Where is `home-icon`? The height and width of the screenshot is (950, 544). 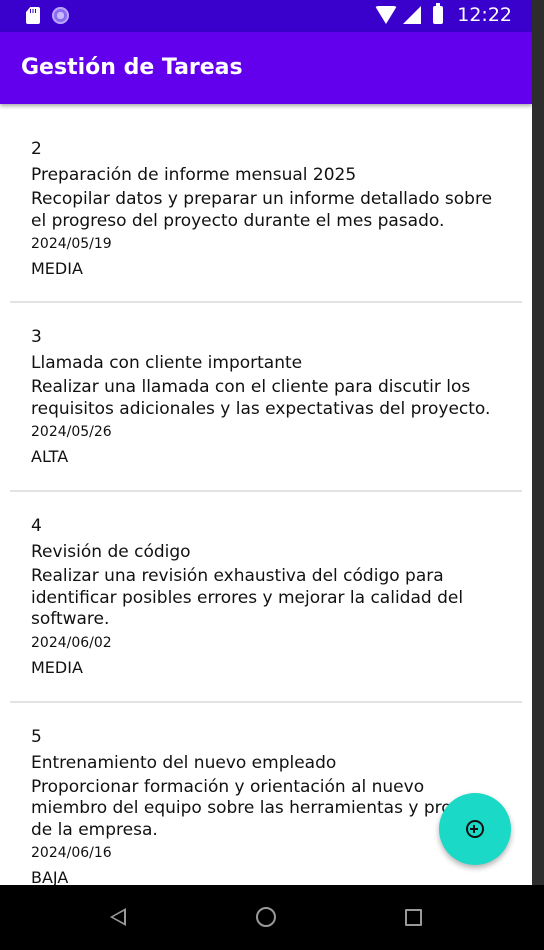
home-icon is located at coordinates (266, 917).